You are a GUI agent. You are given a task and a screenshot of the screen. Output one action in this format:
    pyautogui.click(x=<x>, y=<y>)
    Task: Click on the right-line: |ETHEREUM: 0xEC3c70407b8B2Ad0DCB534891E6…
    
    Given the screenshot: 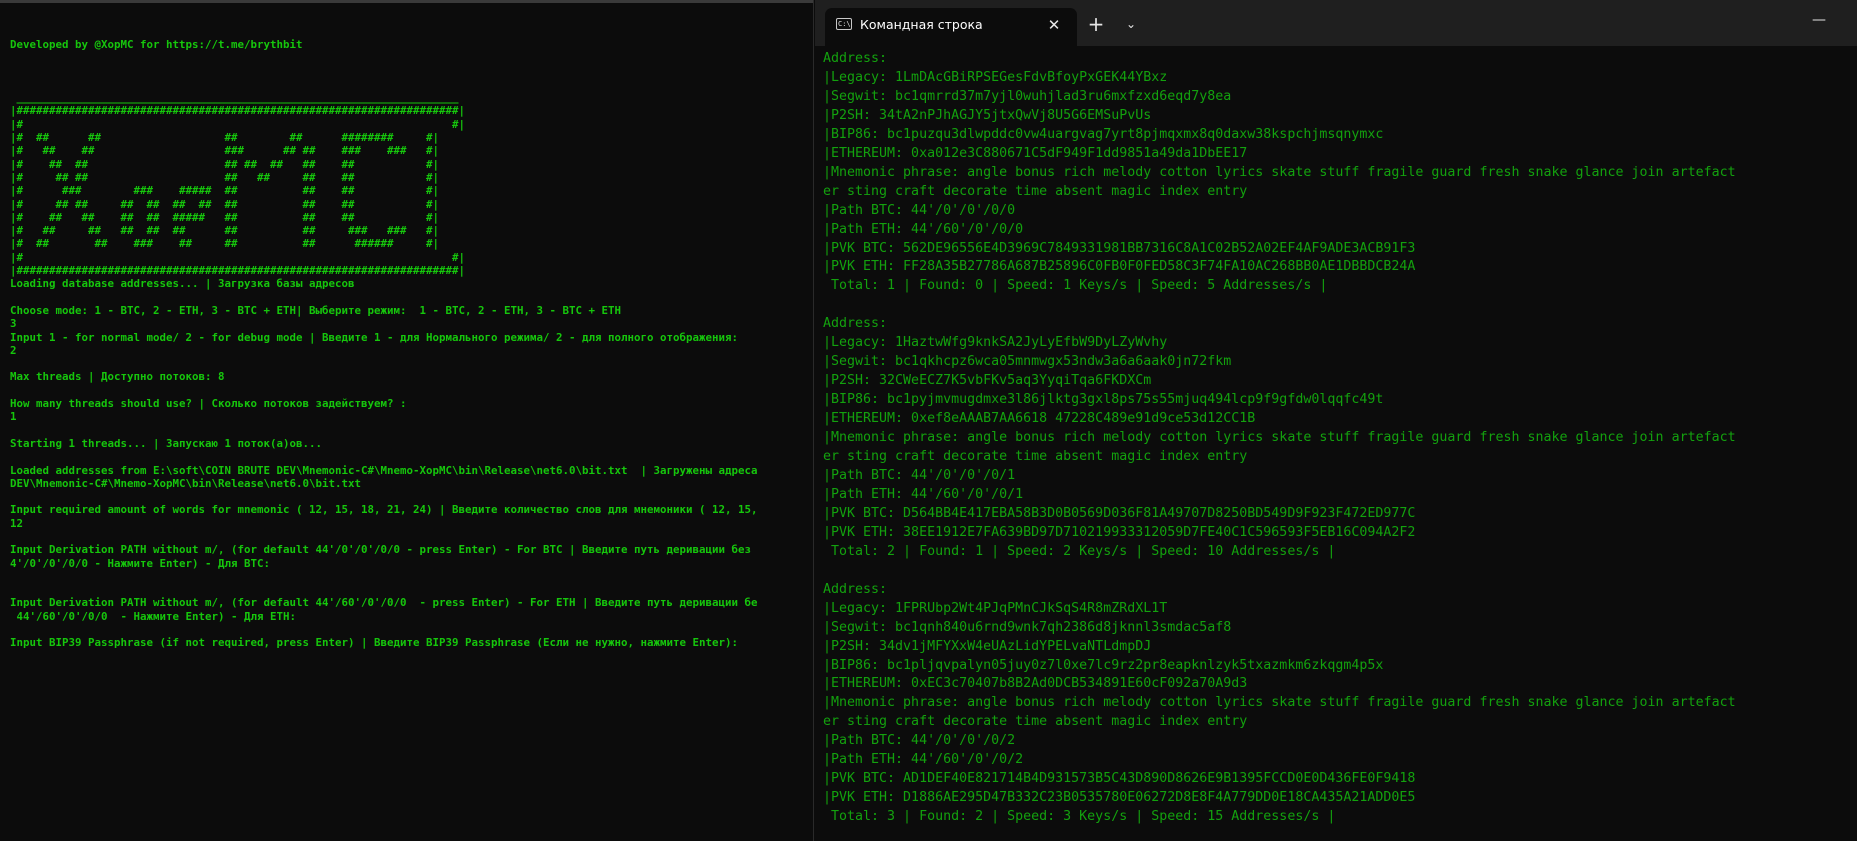 What is the action you would take?
    pyautogui.click(x=1035, y=684)
    